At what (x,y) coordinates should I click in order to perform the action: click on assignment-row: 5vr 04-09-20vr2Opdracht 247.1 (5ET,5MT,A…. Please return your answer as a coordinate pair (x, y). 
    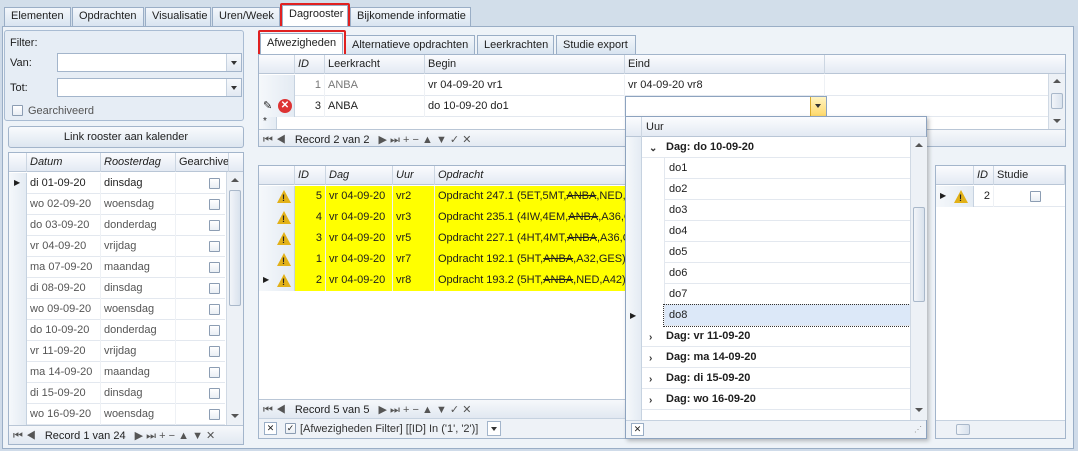
    Looking at the image, I should click on (444, 196).